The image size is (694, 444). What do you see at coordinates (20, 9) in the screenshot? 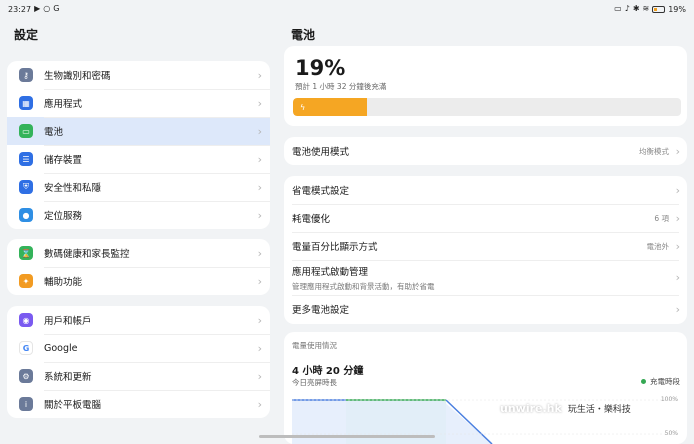
I see `status-time: 23:27` at bounding box center [20, 9].